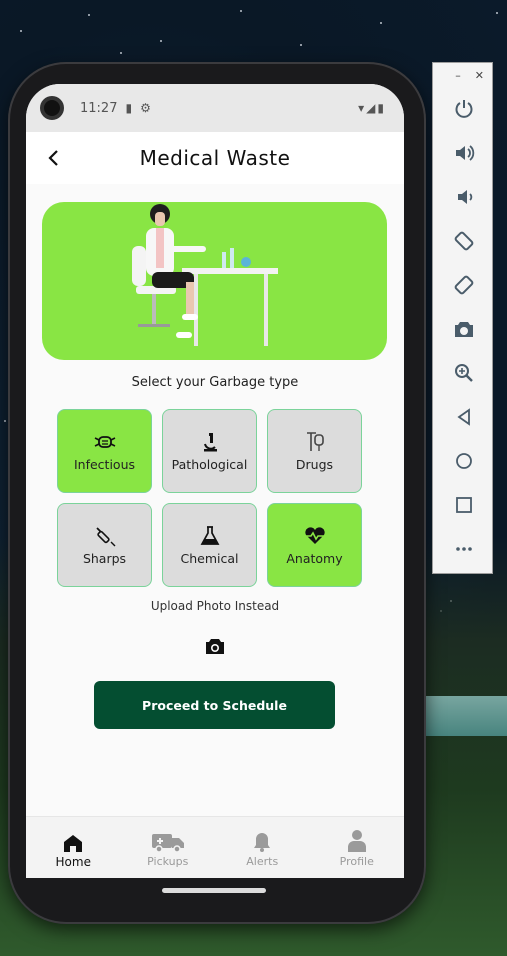 The height and width of the screenshot is (956, 507). I want to click on person-icon, so click(356, 841).